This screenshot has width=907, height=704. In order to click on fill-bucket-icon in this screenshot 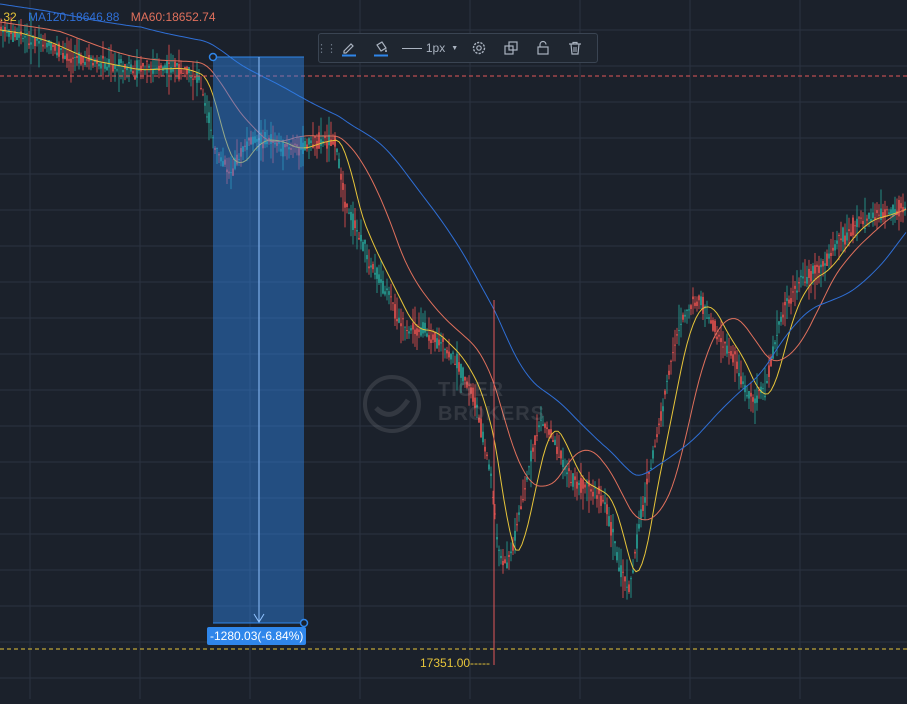, I will do `click(381, 49)`.